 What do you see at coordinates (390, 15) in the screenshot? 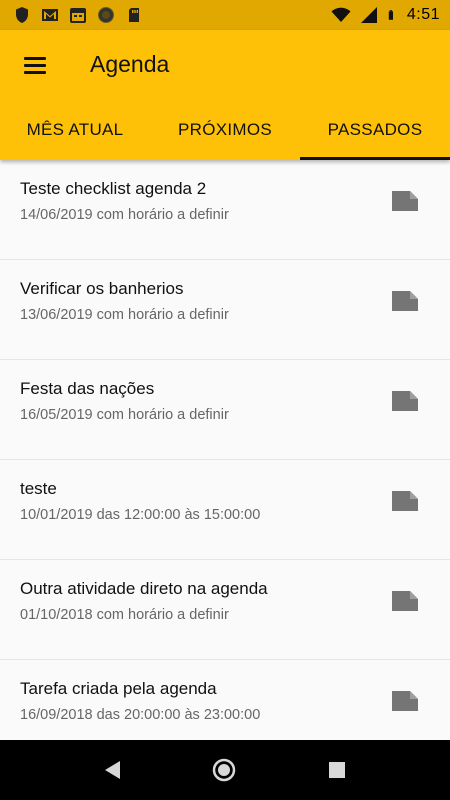
I see `battery-icon` at bounding box center [390, 15].